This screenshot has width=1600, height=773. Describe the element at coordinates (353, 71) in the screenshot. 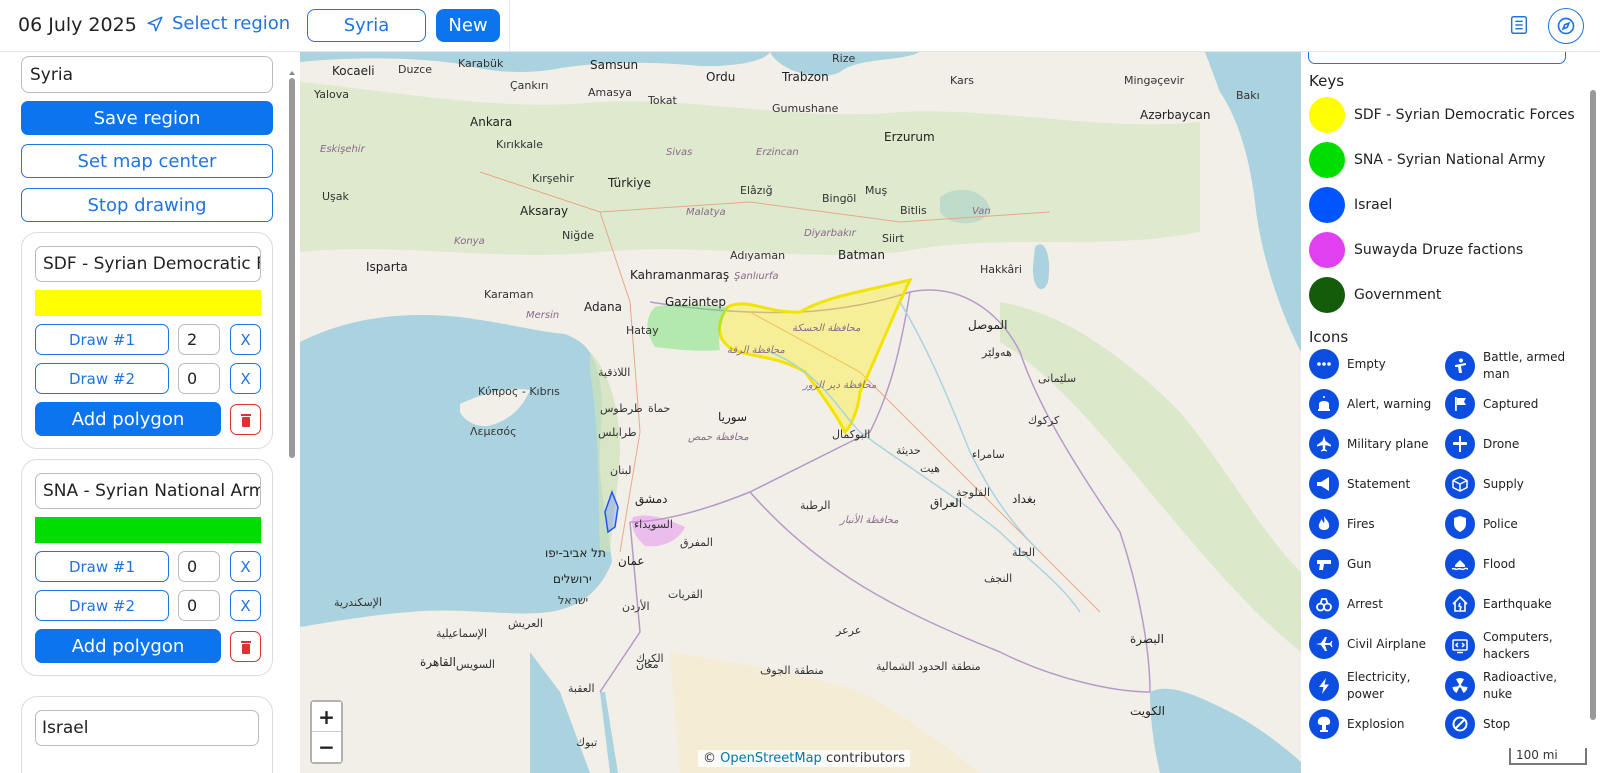

I see `map-label-kocaeli: Kocaeli` at that location.